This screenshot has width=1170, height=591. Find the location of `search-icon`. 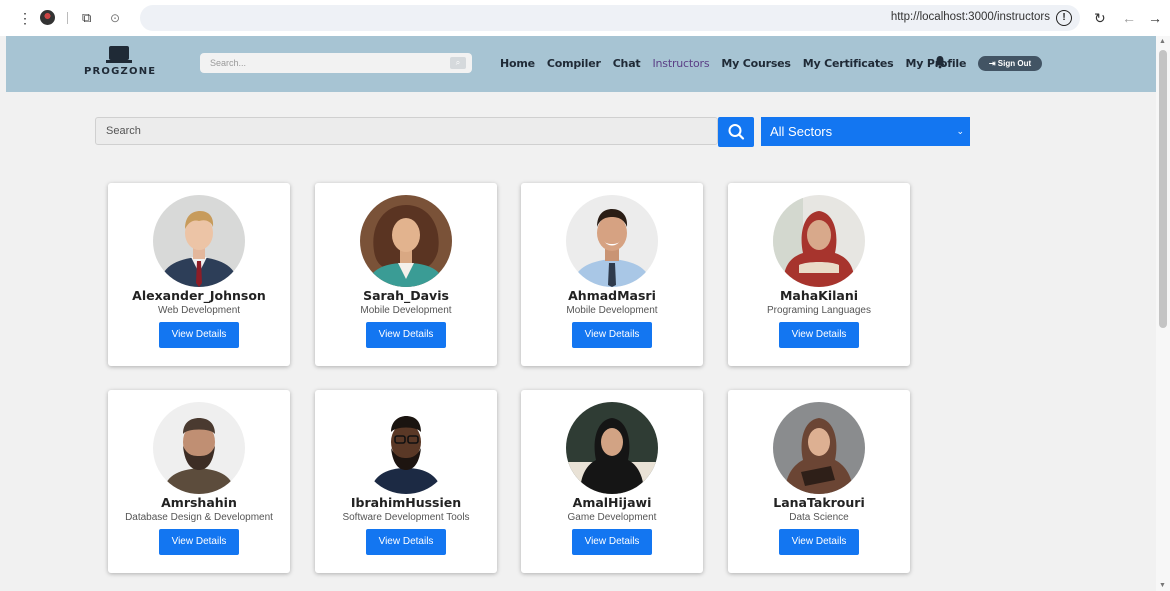

search-icon is located at coordinates (736, 132).